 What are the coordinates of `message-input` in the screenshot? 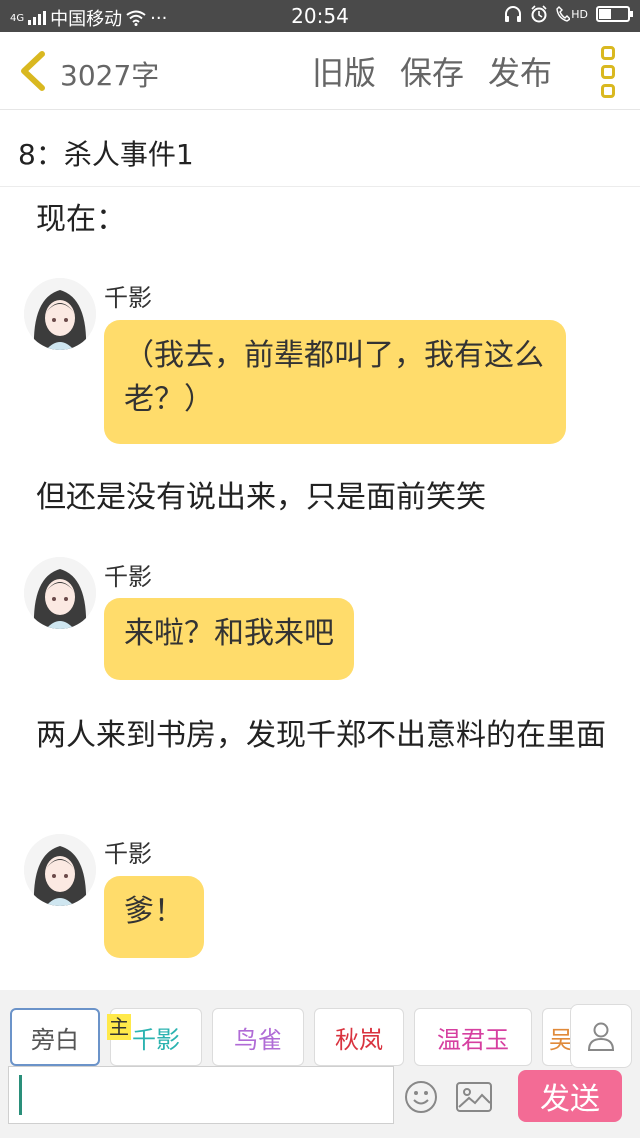 It's located at (201, 1095).